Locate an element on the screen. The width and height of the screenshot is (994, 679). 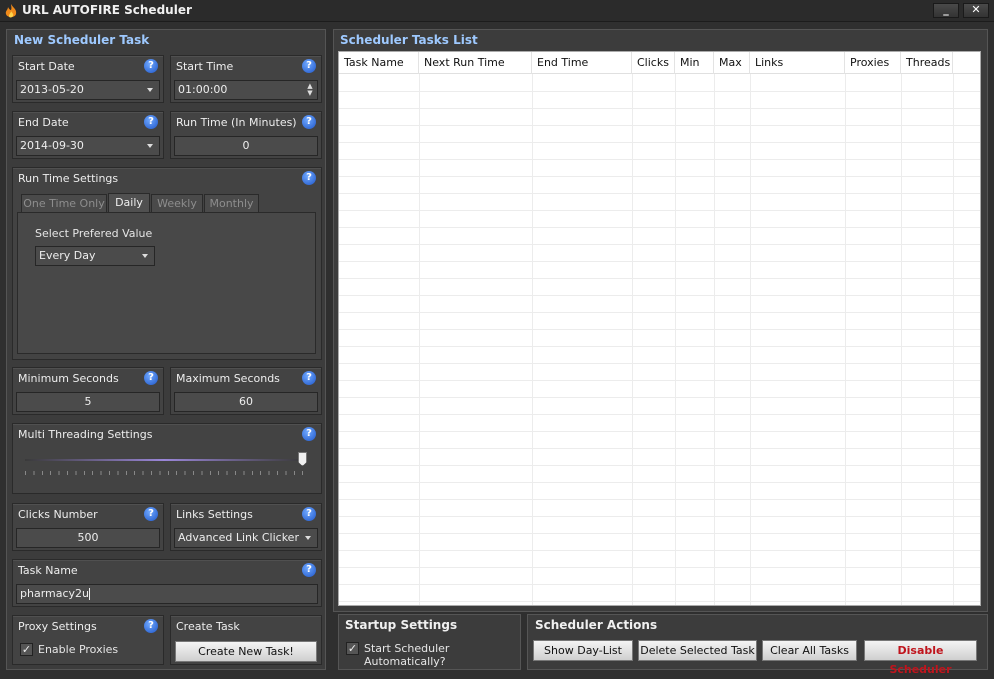
column-proxies: Proxies is located at coordinates (873, 63).